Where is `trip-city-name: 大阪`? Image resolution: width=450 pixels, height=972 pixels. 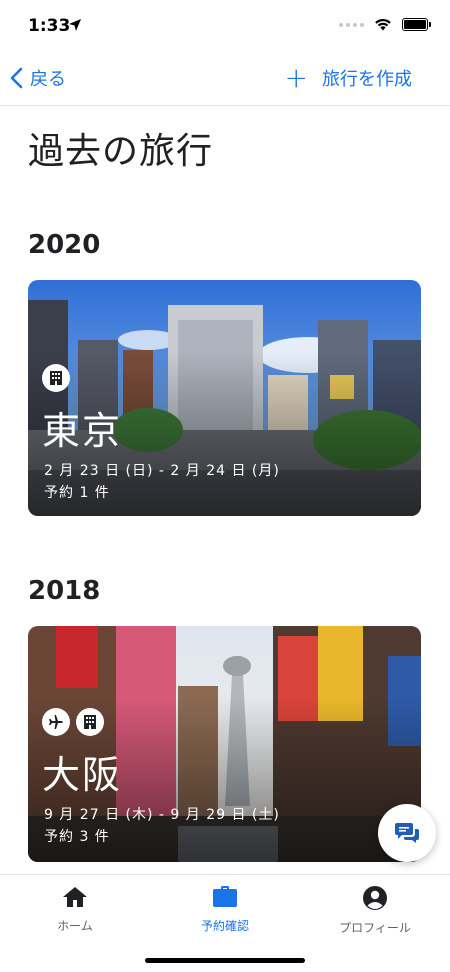 trip-city-name: 大阪 is located at coordinates (82, 775).